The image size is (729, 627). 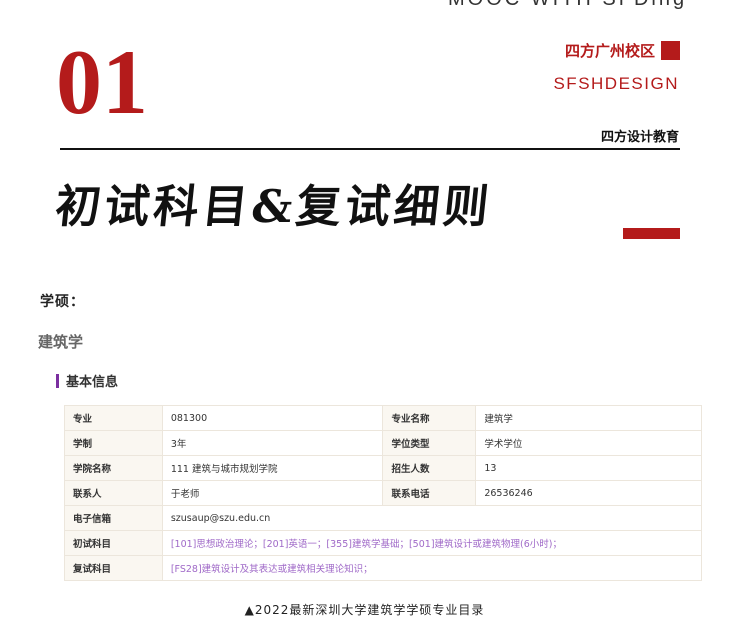 What do you see at coordinates (670, 50) in the screenshot?
I see `brand-square-icon` at bounding box center [670, 50].